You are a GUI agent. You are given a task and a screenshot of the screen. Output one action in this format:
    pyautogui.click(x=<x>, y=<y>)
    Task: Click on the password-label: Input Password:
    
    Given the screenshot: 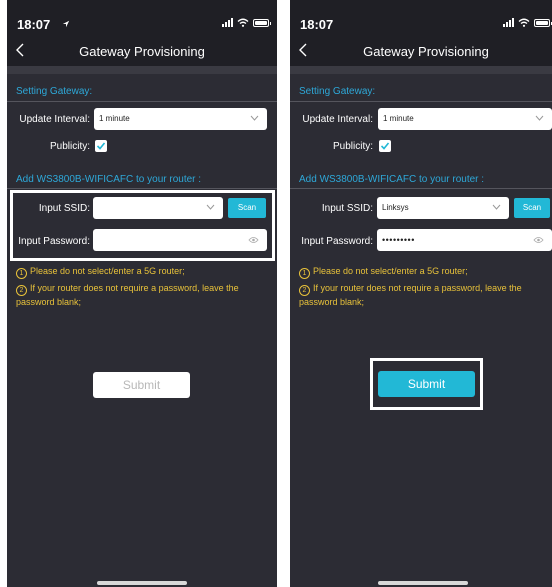 What is the action you would take?
    pyautogui.click(x=337, y=241)
    